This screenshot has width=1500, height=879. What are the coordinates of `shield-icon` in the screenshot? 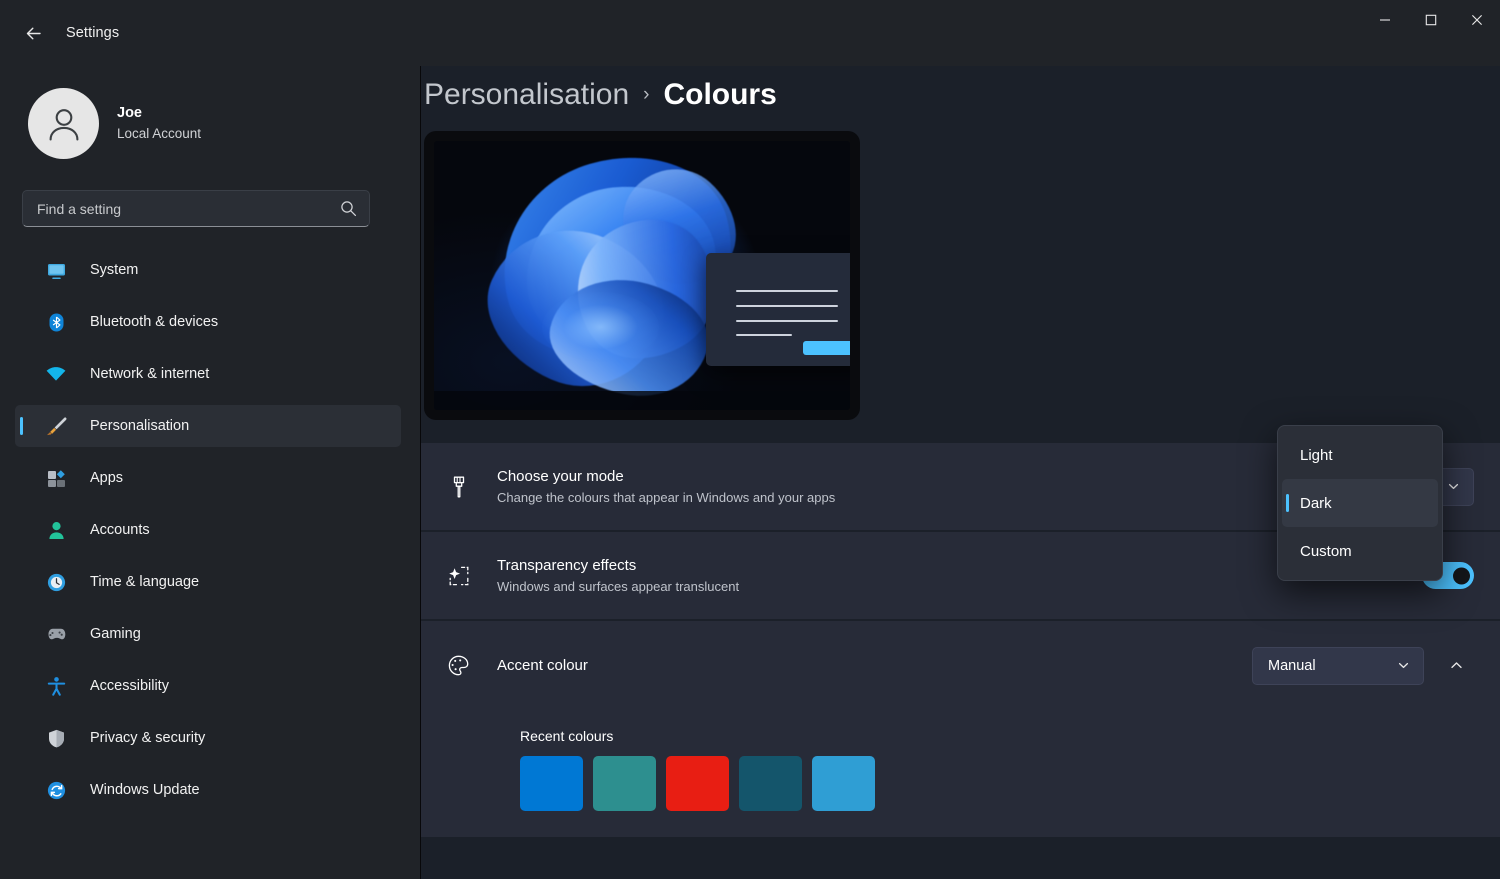 It's located at (56, 738).